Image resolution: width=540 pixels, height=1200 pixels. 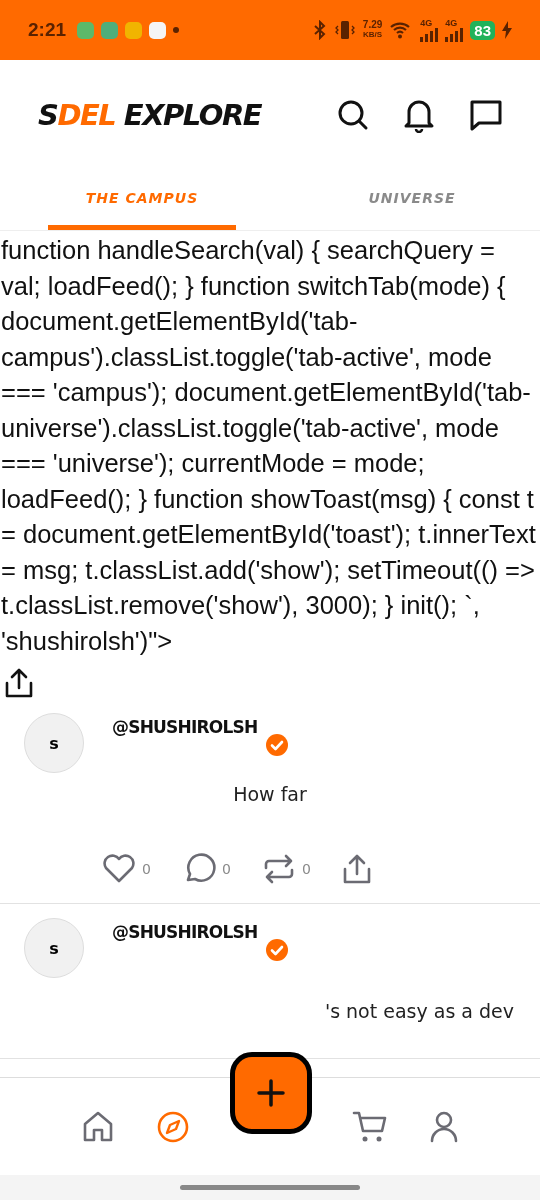 I want to click on notification-dot-icon, so click(x=176, y=30).